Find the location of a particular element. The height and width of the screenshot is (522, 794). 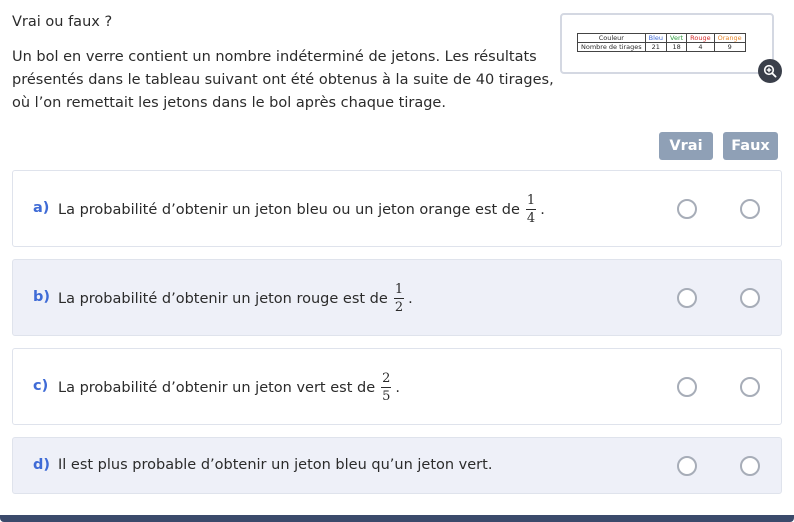

table-header-orange: Orange is located at coordinates (729, 38).